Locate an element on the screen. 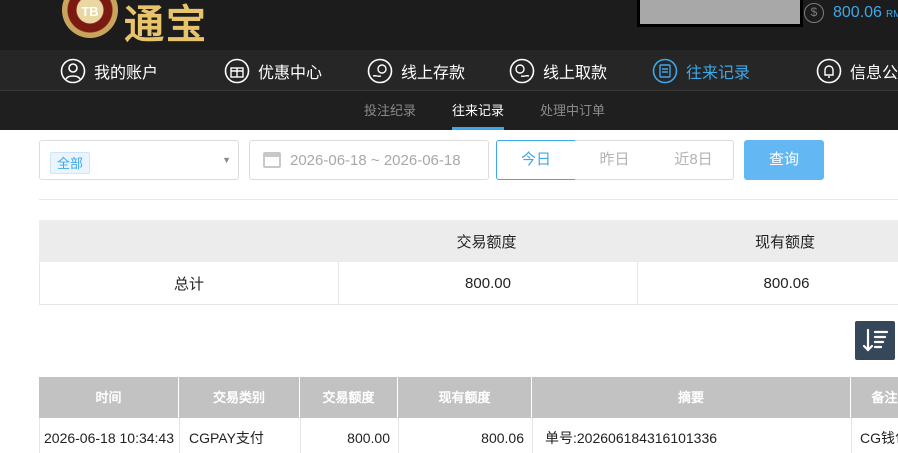  logo-badge-text: TB is located at coordinates (90, 11).